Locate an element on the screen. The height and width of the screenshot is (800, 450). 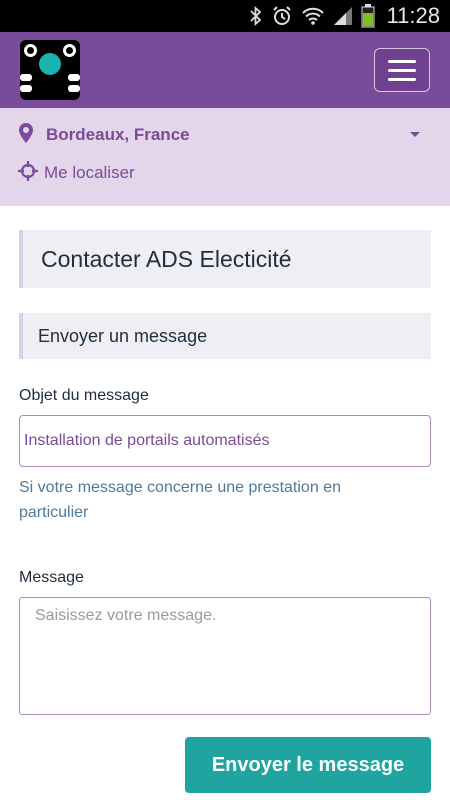
clock: 11:28 is located at coordinates (413, 15).